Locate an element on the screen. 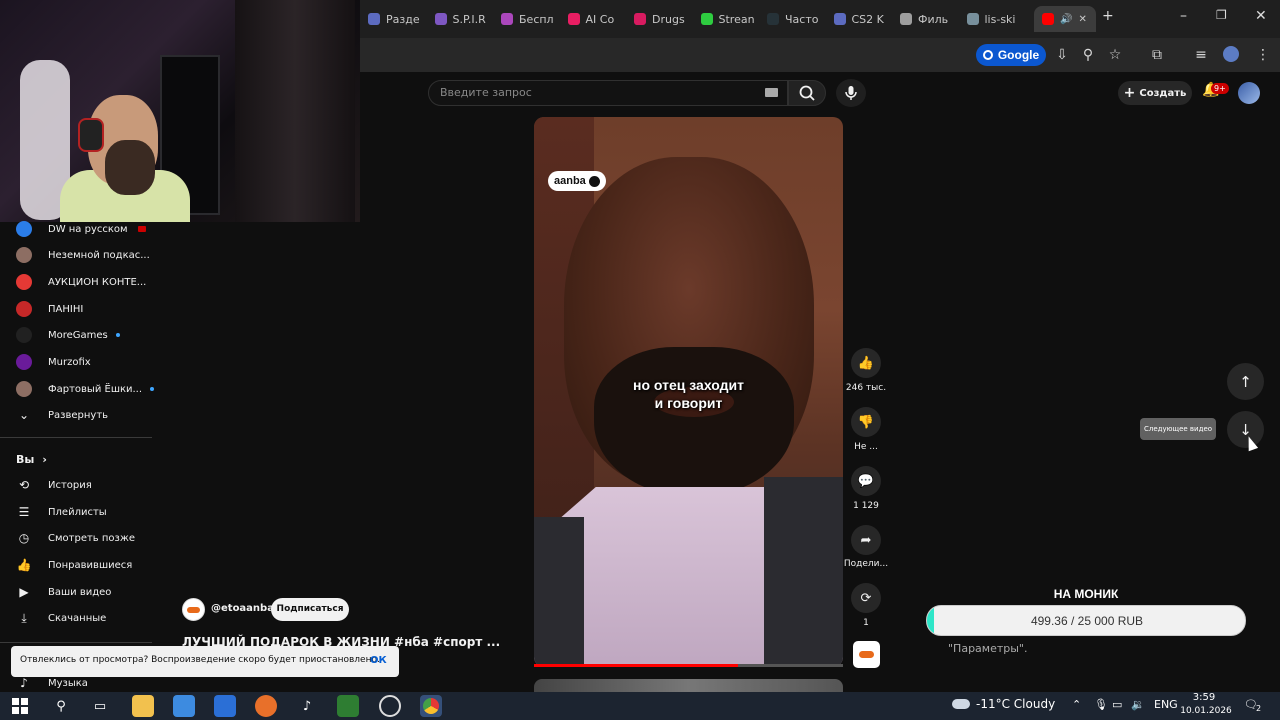  tab-youtube-active: 🔊 ✕ is located at coordinates (1065, 19).